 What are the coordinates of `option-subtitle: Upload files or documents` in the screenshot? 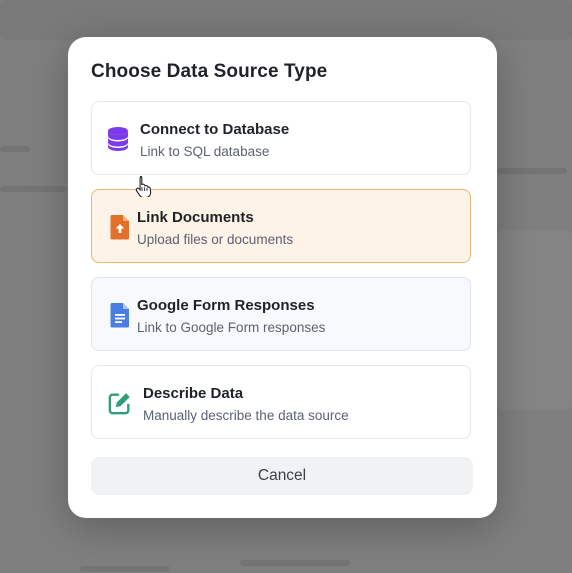 It's located at (215, 239).